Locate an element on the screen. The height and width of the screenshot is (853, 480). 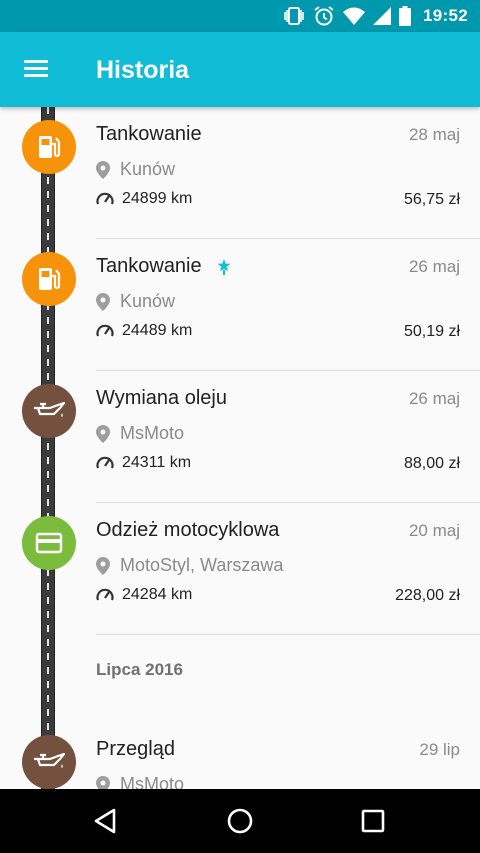
signal-icon is located at coordinates (382, 16).